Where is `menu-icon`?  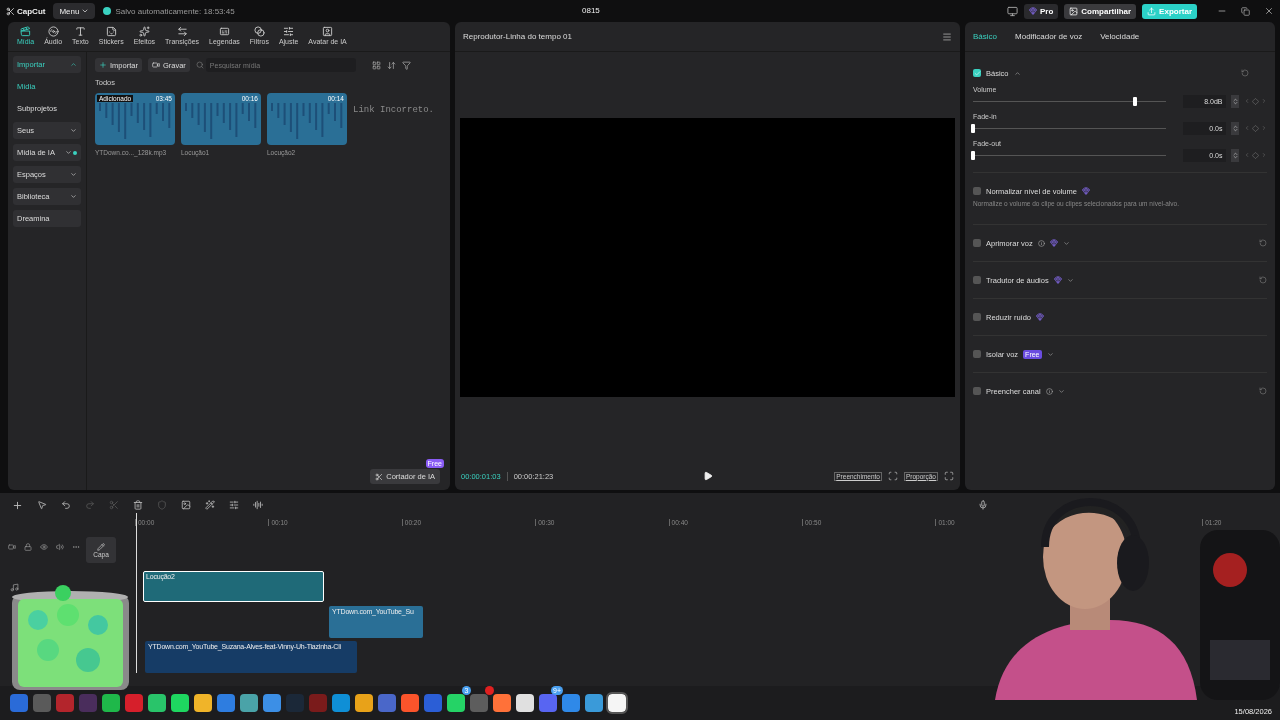
menu-icon is located at coordinates (947, 36).